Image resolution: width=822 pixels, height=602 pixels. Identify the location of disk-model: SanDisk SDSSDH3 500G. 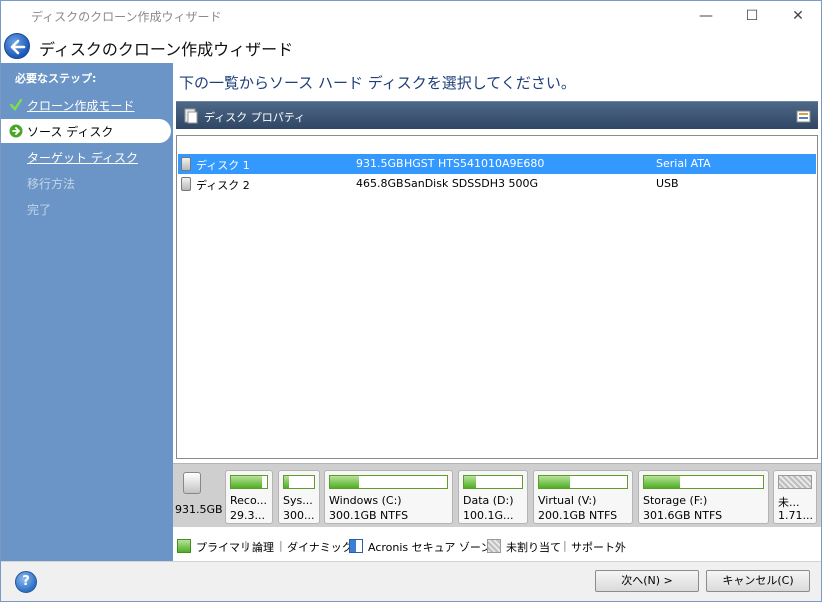
(471, 183).